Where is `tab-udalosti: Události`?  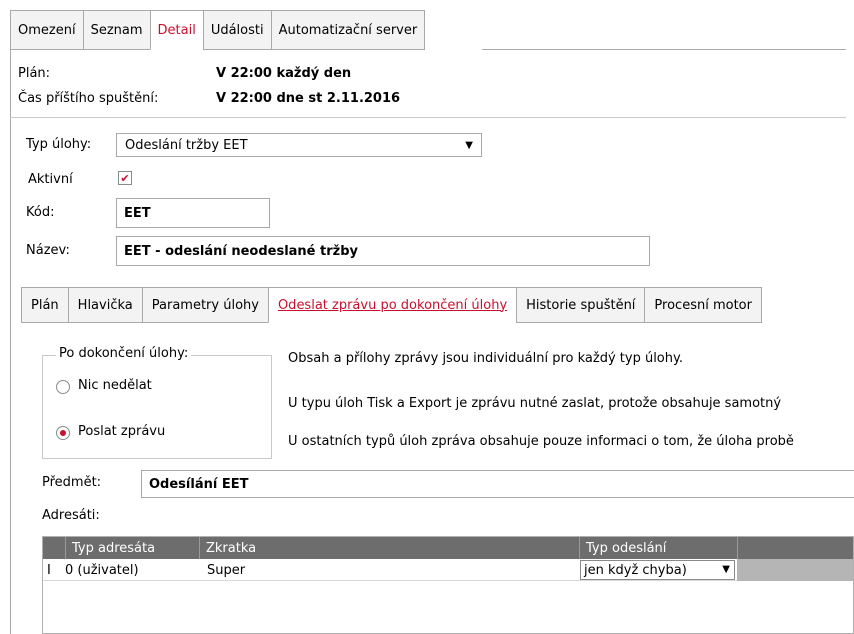
tab-udalosti: Události is located at coordinates (236, 30).